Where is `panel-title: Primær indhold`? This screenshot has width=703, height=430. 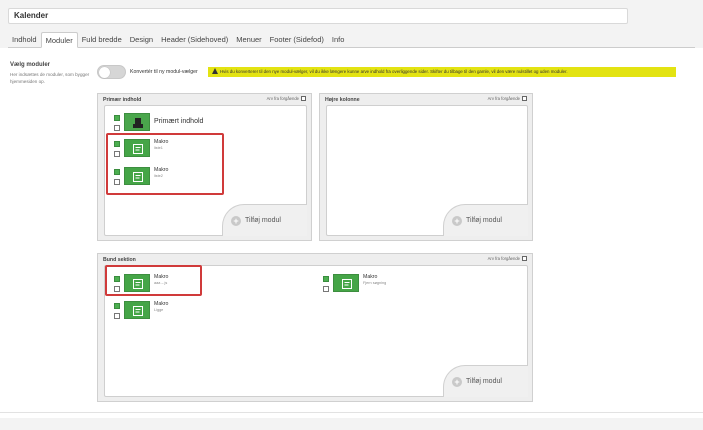 panel-title: Primær indhold is located at coordinates (122, 100).